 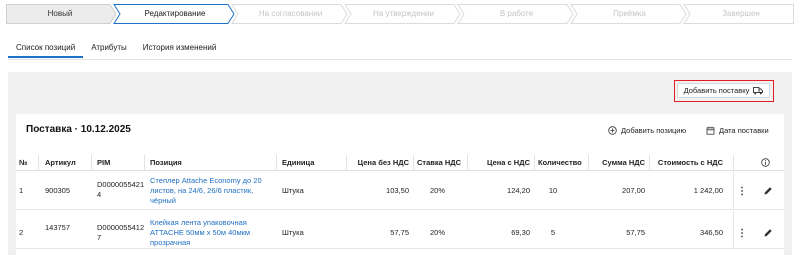 What do you see at coordinates (170, 242) in the screenshot?
I see `position-line: прозрачная` at bounding box center [170, 242].